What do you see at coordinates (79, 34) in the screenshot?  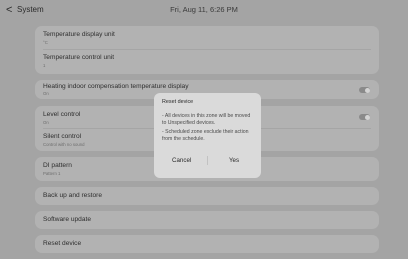 I see `temperature-display-unit-label: Temperature display unit` at bounding box center [79, 34].